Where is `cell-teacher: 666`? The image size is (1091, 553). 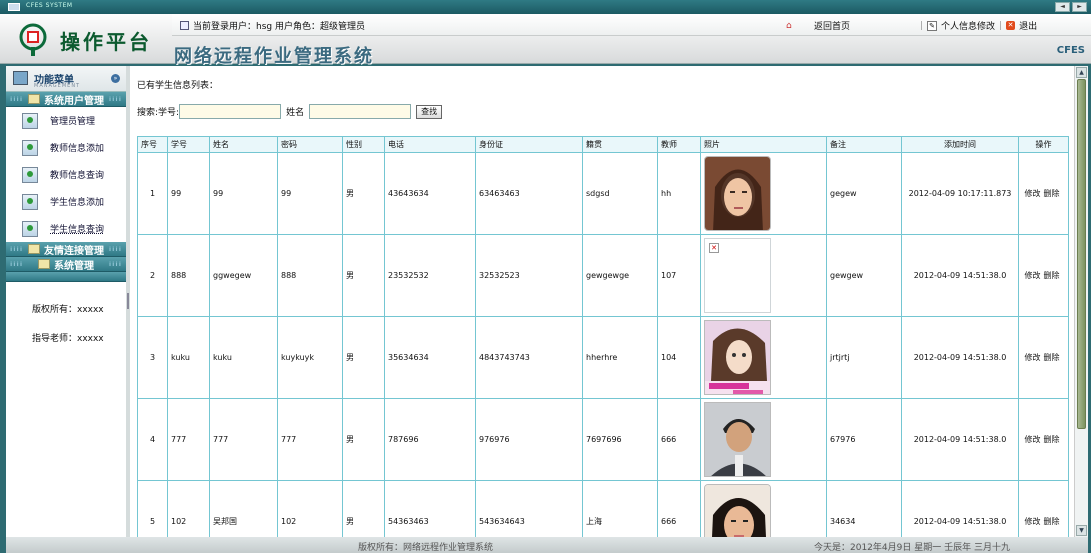
cell-teacher: 666 is located at coordinates (679, 439).